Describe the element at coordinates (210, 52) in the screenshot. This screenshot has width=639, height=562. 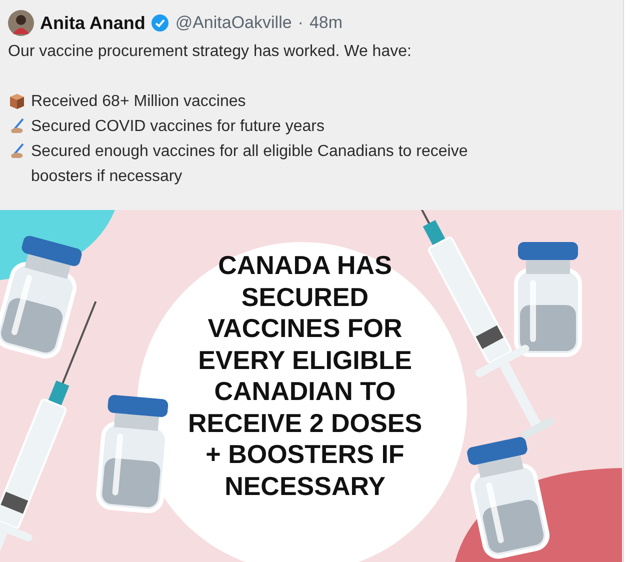
I see `tweet-text: Our vaccine procurement strategy has worked. We have:` at that location.